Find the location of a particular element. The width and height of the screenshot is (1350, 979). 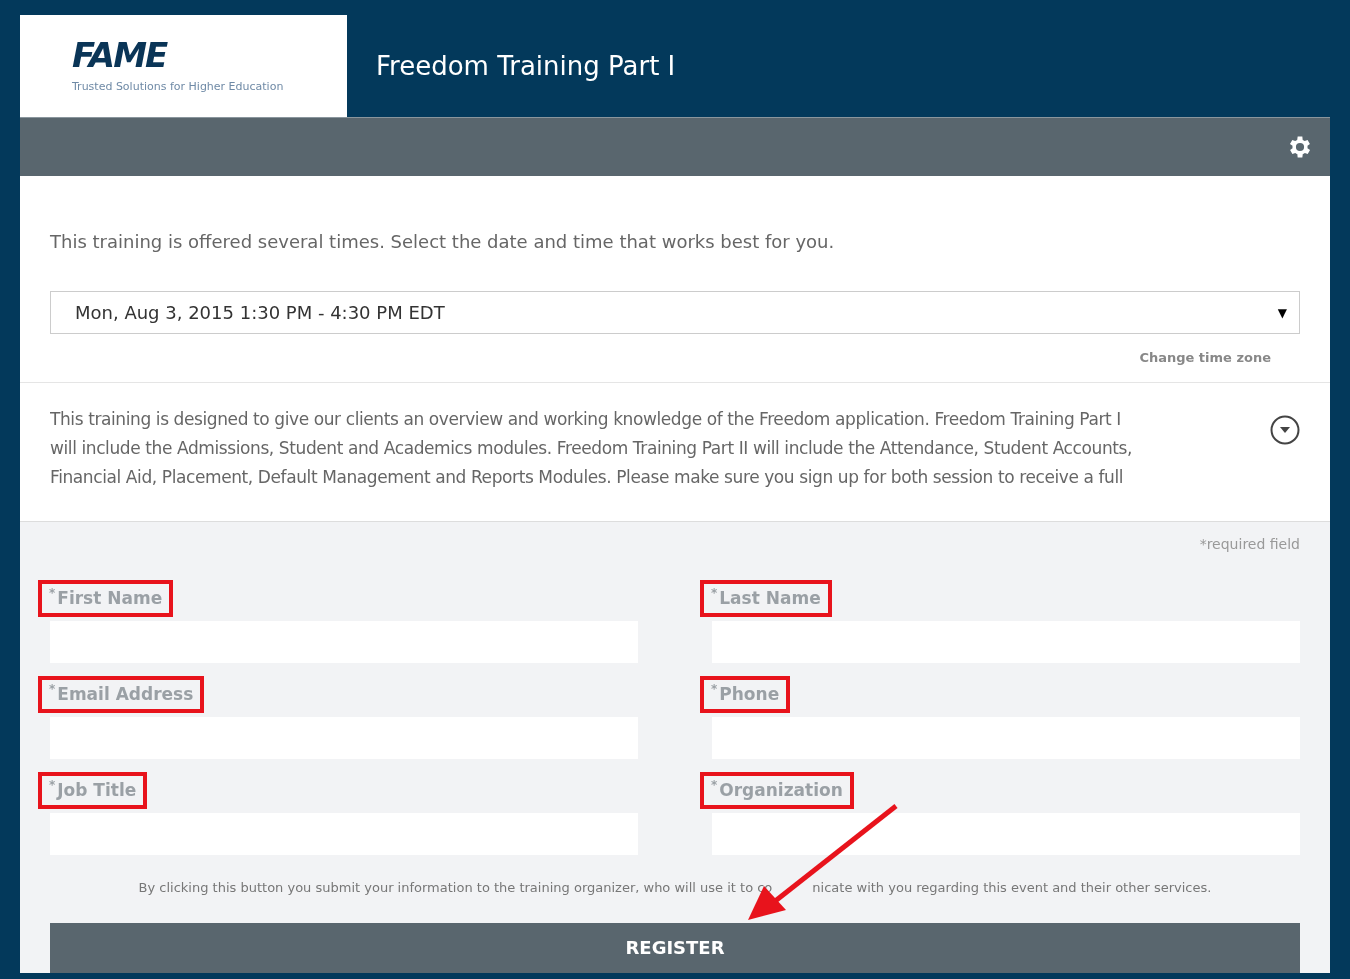

description-text: This training is designed to give our clients an overview and working knowledge of the Freedom application. Freedom Training Part I is located at coordinates (586, 419).